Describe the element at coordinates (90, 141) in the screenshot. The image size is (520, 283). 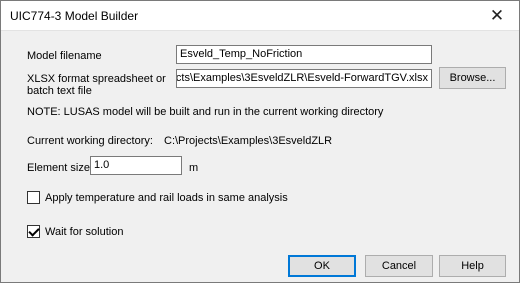
I see `cwd-label: Current working directory:` at that location.